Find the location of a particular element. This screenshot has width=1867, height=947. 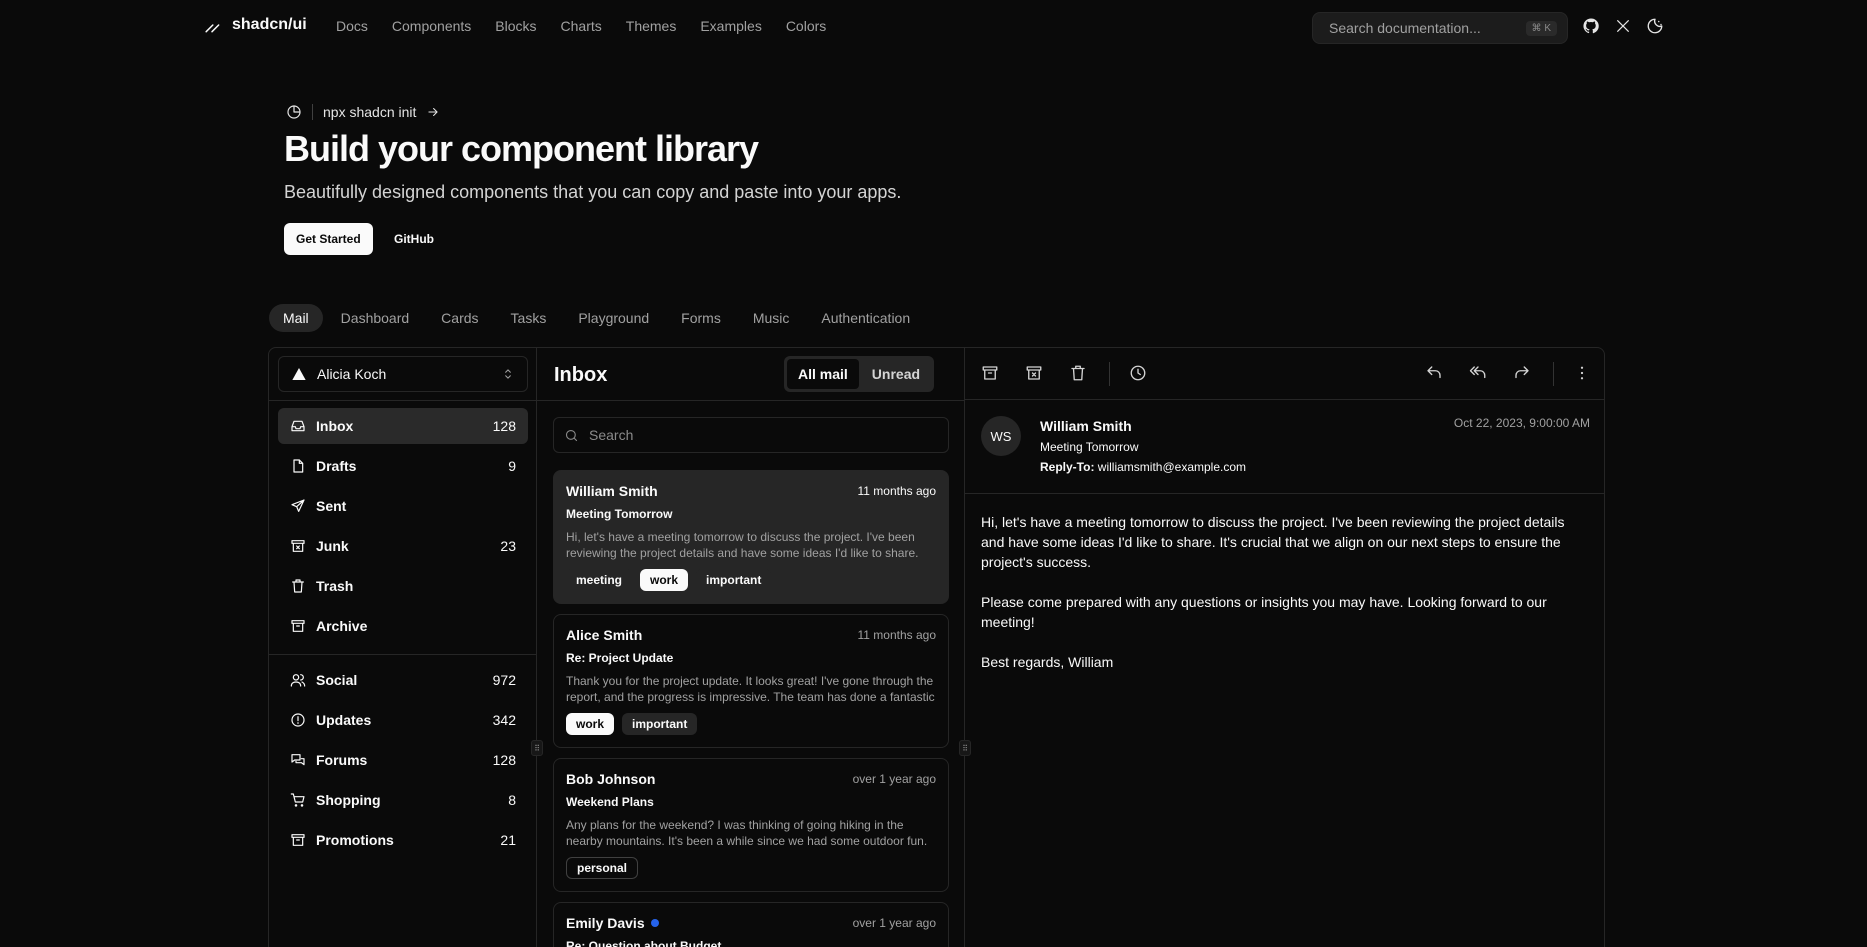

sidebar-item-count: 972 is located at coordinates (504, 680).